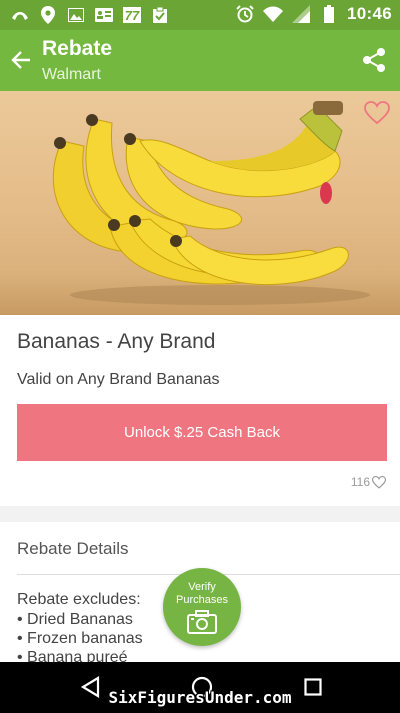 This screenshot has width=400, height=713. I want to click on like-count: 116, so click(360, 482).